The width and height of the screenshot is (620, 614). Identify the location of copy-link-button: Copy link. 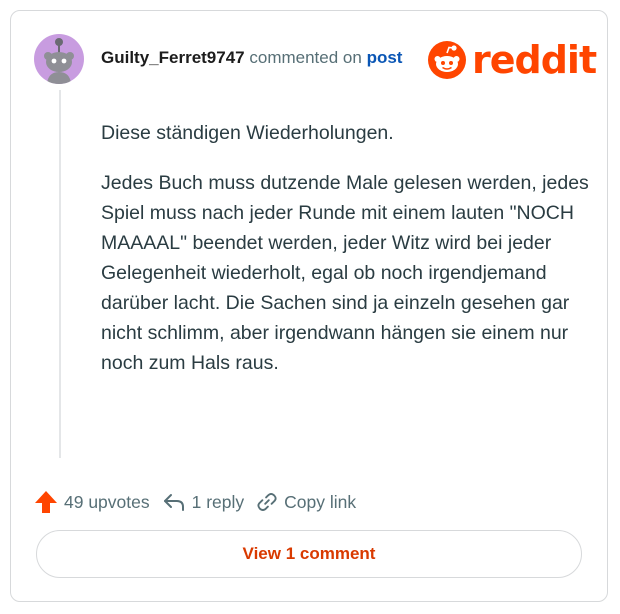
(306, 502).